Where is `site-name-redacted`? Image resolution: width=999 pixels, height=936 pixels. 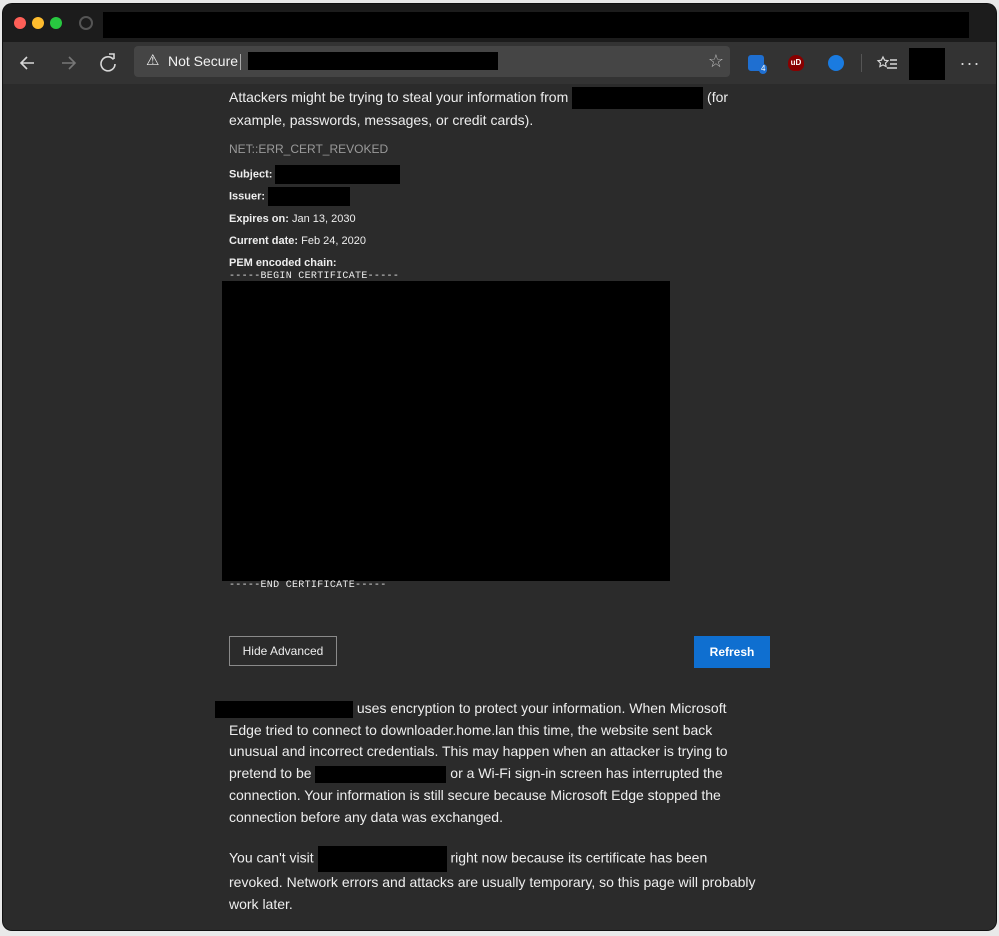 site-name-redacted is located at coordinates (638, 98).